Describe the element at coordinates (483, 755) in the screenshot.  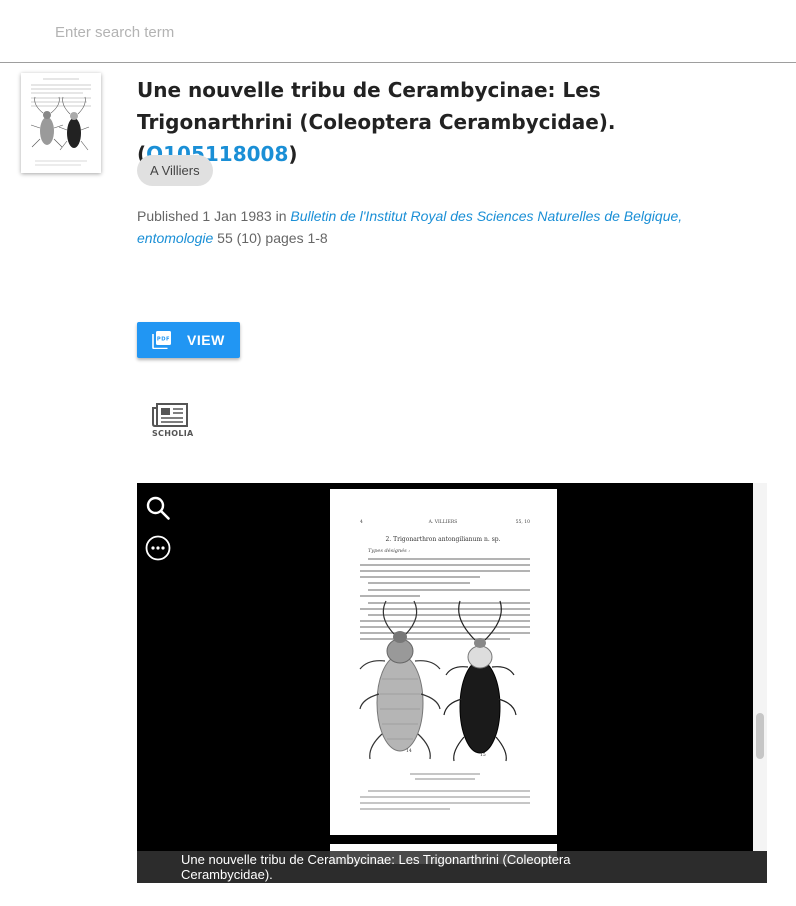
I see `beetle-right-label: 15` at that location.